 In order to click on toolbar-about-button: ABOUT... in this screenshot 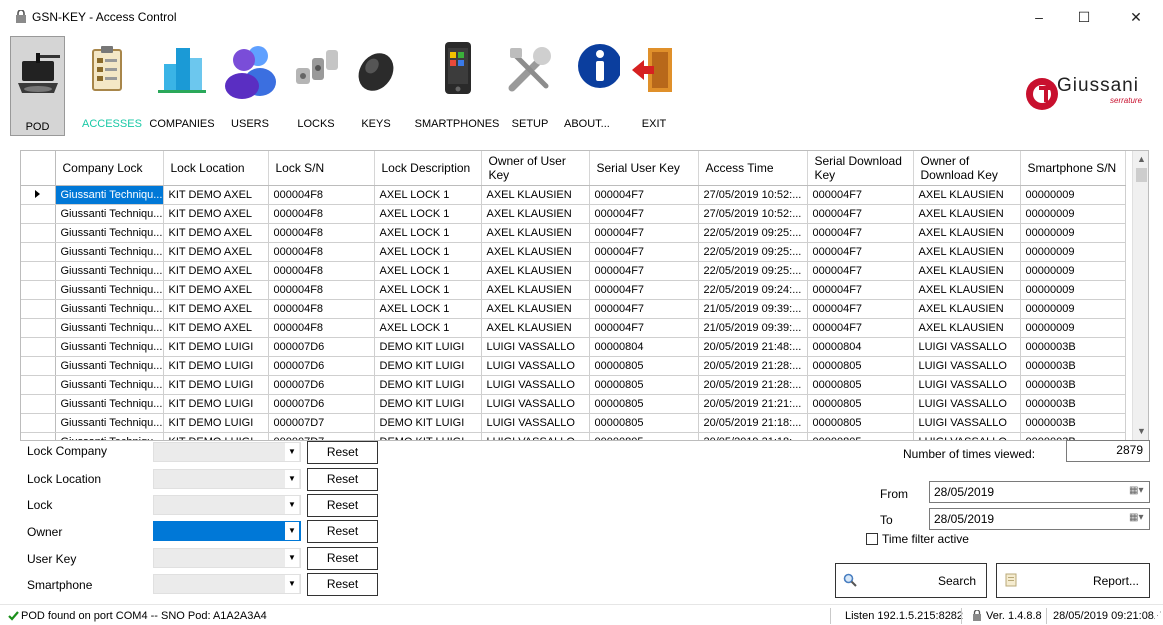, I will do `click(592, 87)`.